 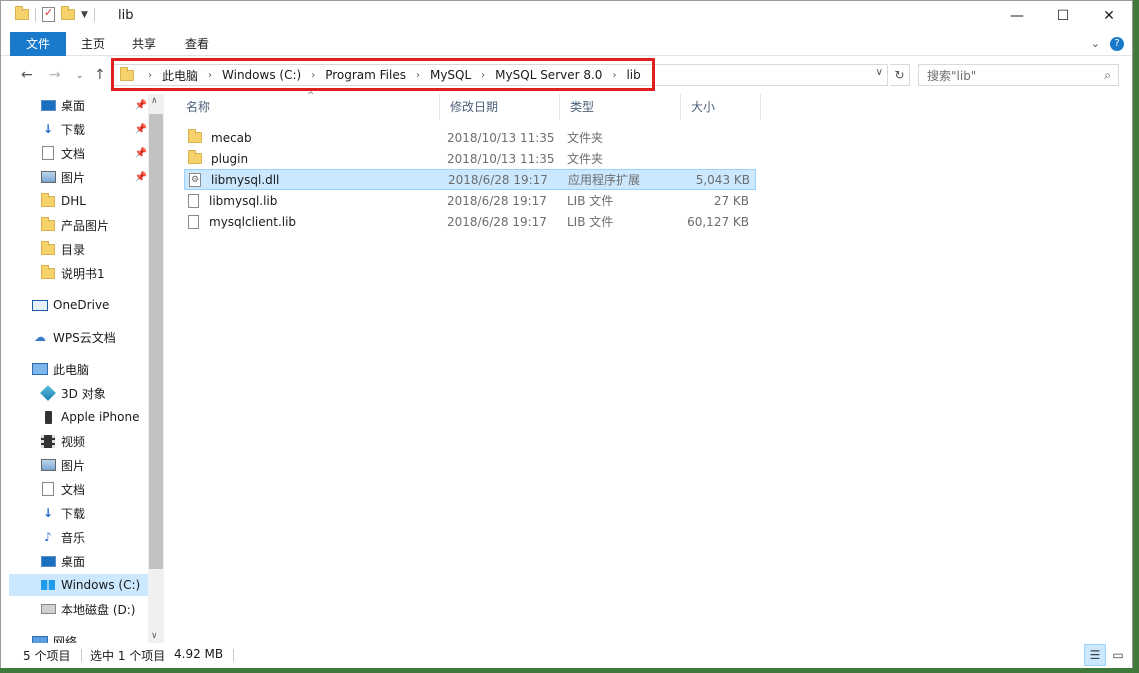 What do you see at coordinates (1117, 44) in the screenshot?
I see `help-icon: ?` at bounding box center [1117, 44].